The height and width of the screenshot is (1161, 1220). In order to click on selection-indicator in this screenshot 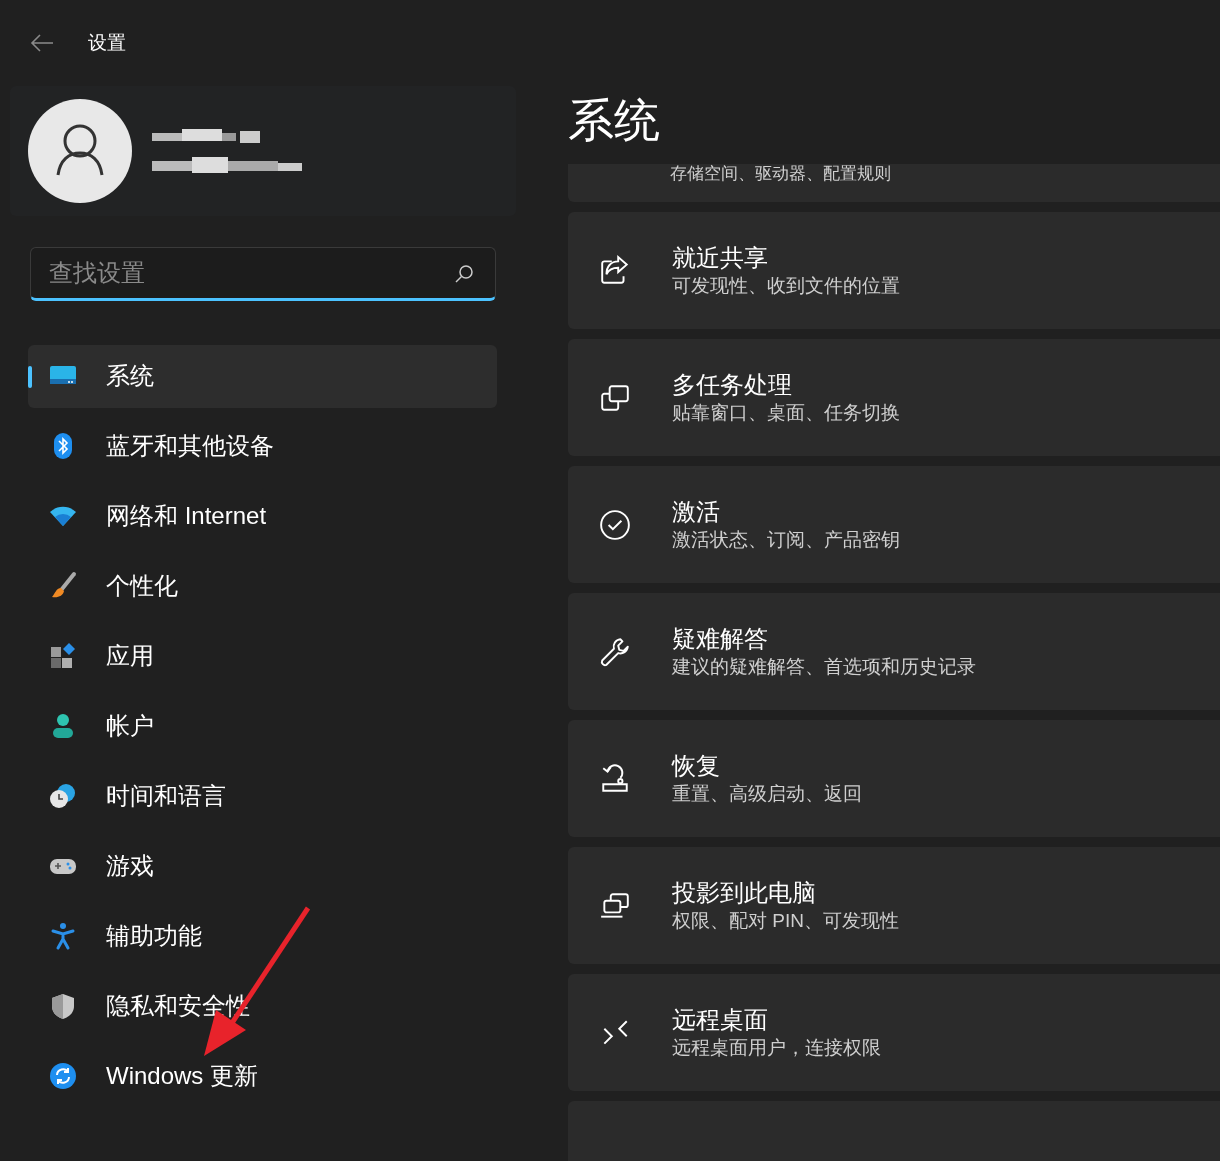, I will do `click(30, 376)`.